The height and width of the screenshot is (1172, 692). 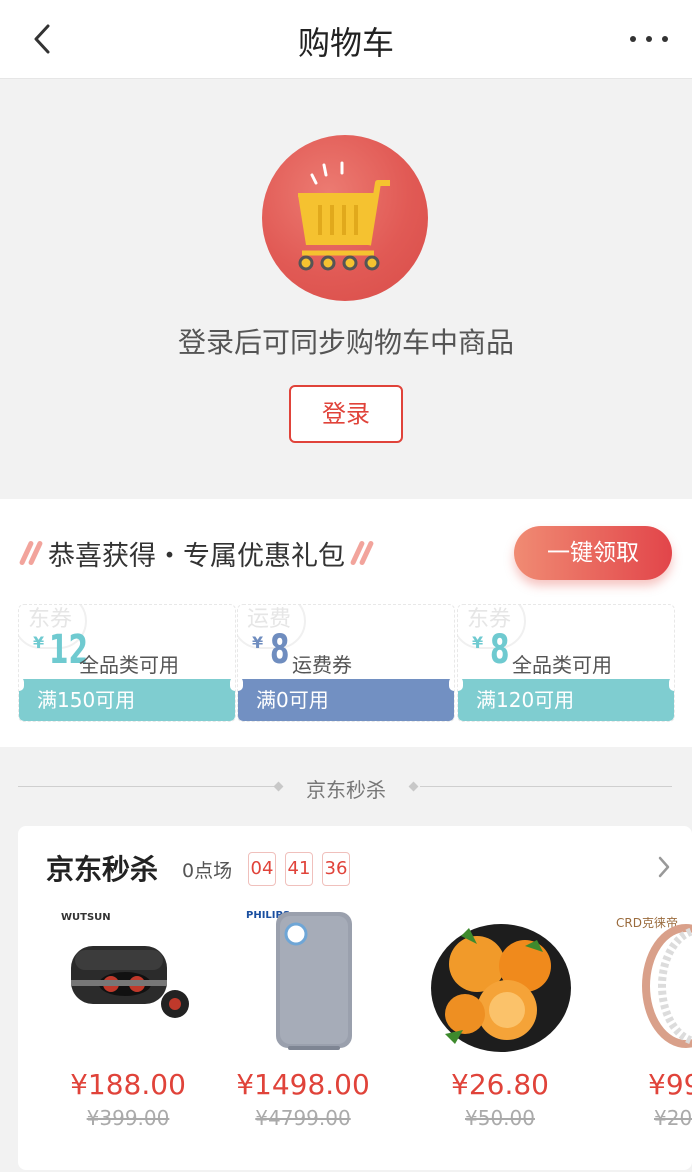 What do you see at coordinates (128, 1118) in the screenshot?
I see `product-original-price: ¥399.00` at bounding box center [128, 1118].